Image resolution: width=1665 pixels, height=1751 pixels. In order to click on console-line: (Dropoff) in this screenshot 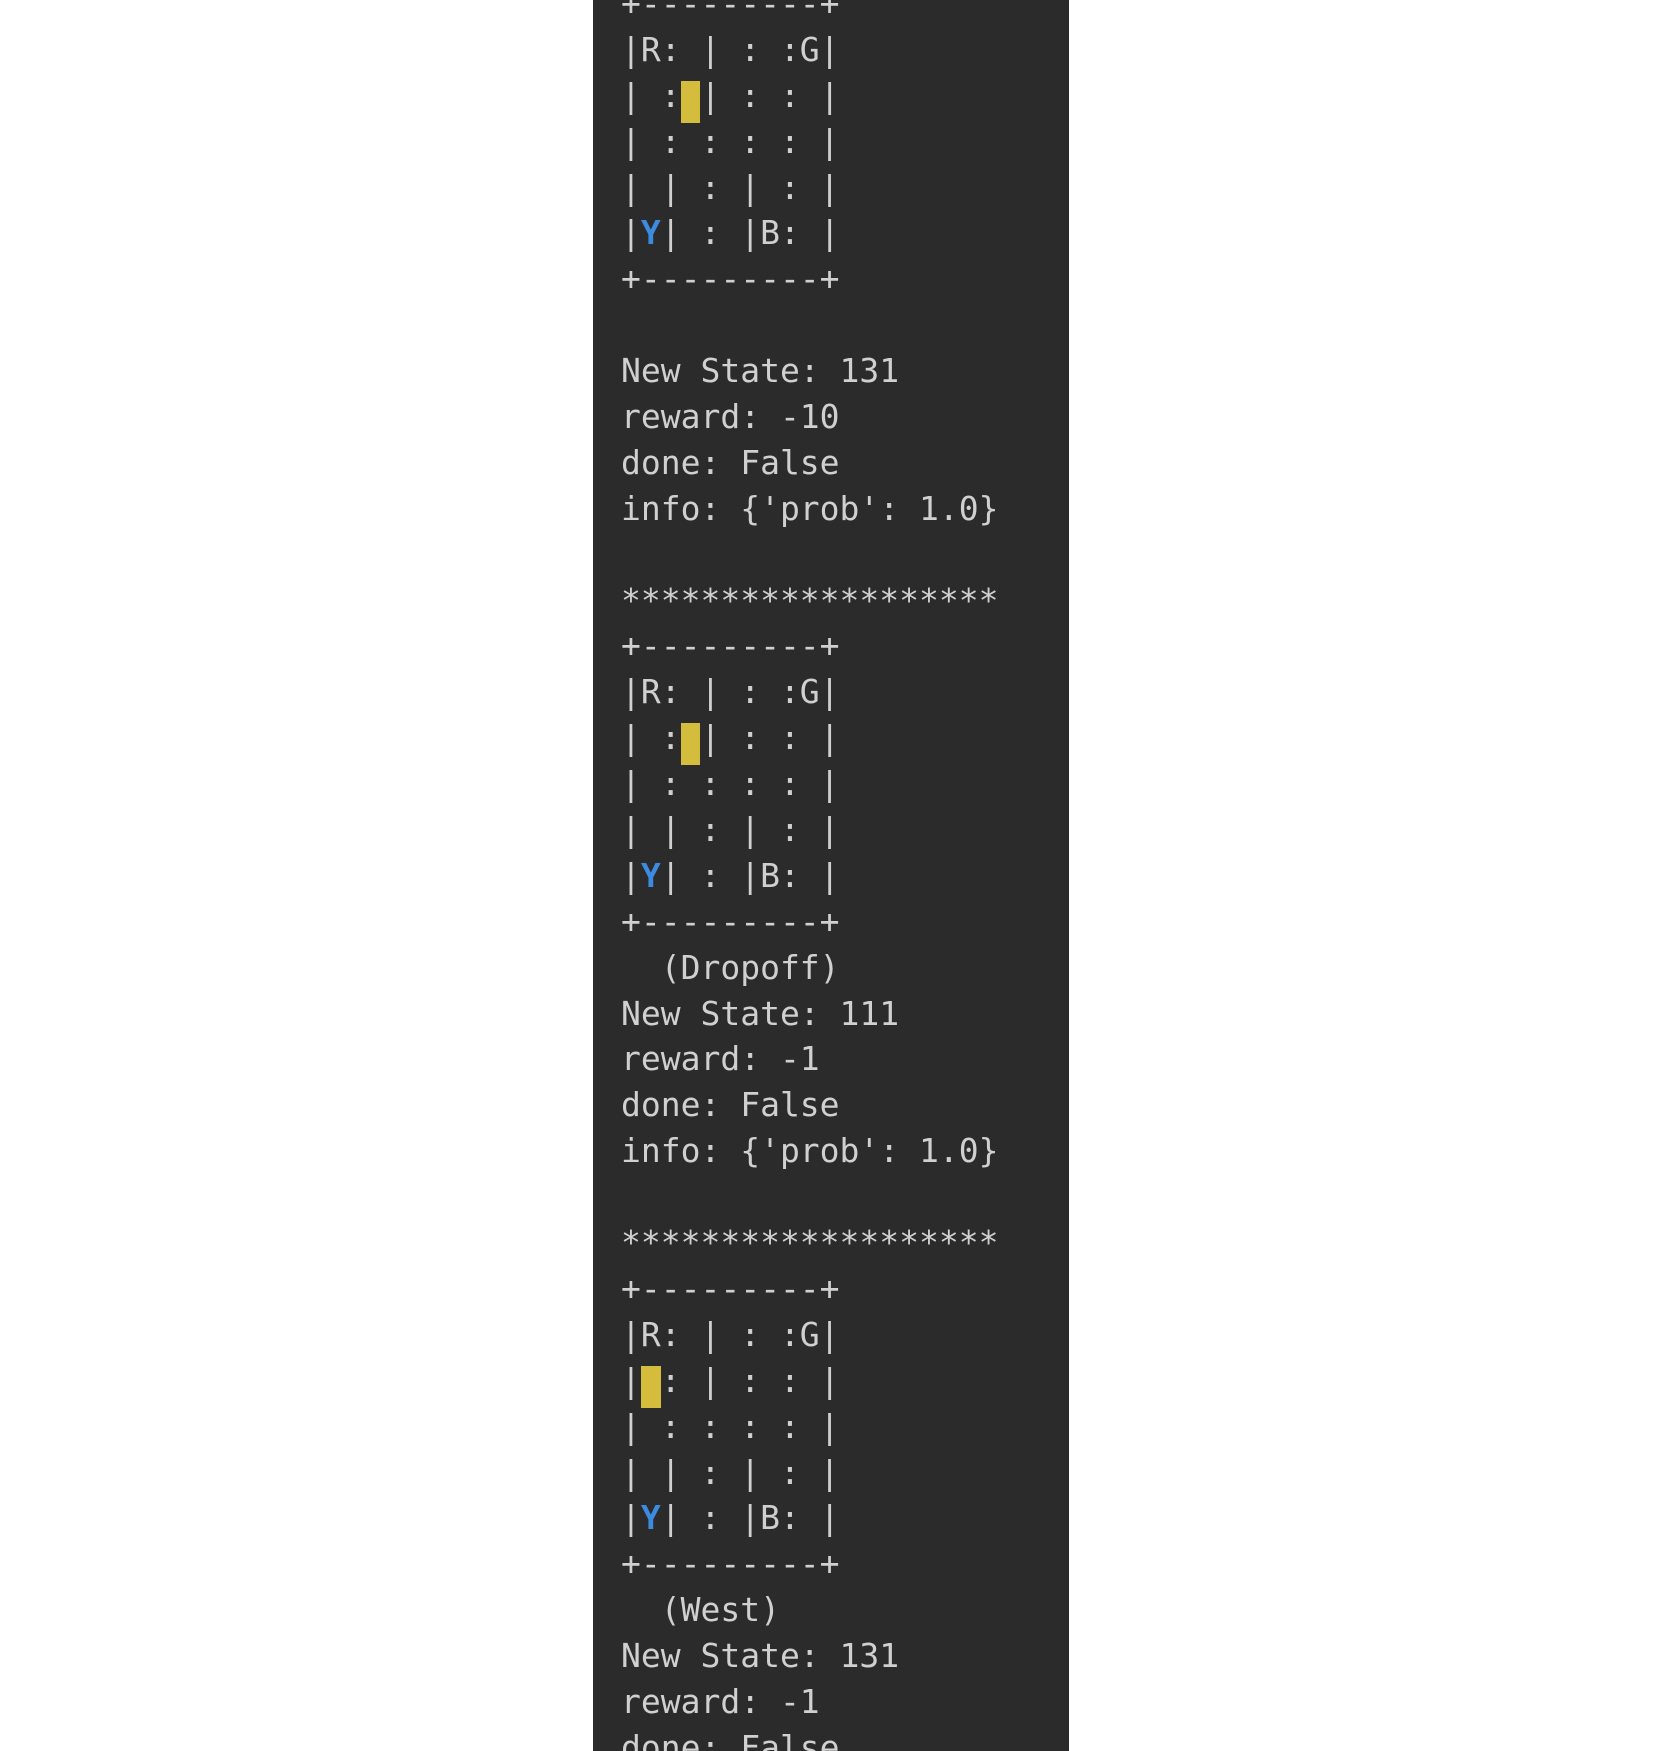, I will do `click(730, 967)`.